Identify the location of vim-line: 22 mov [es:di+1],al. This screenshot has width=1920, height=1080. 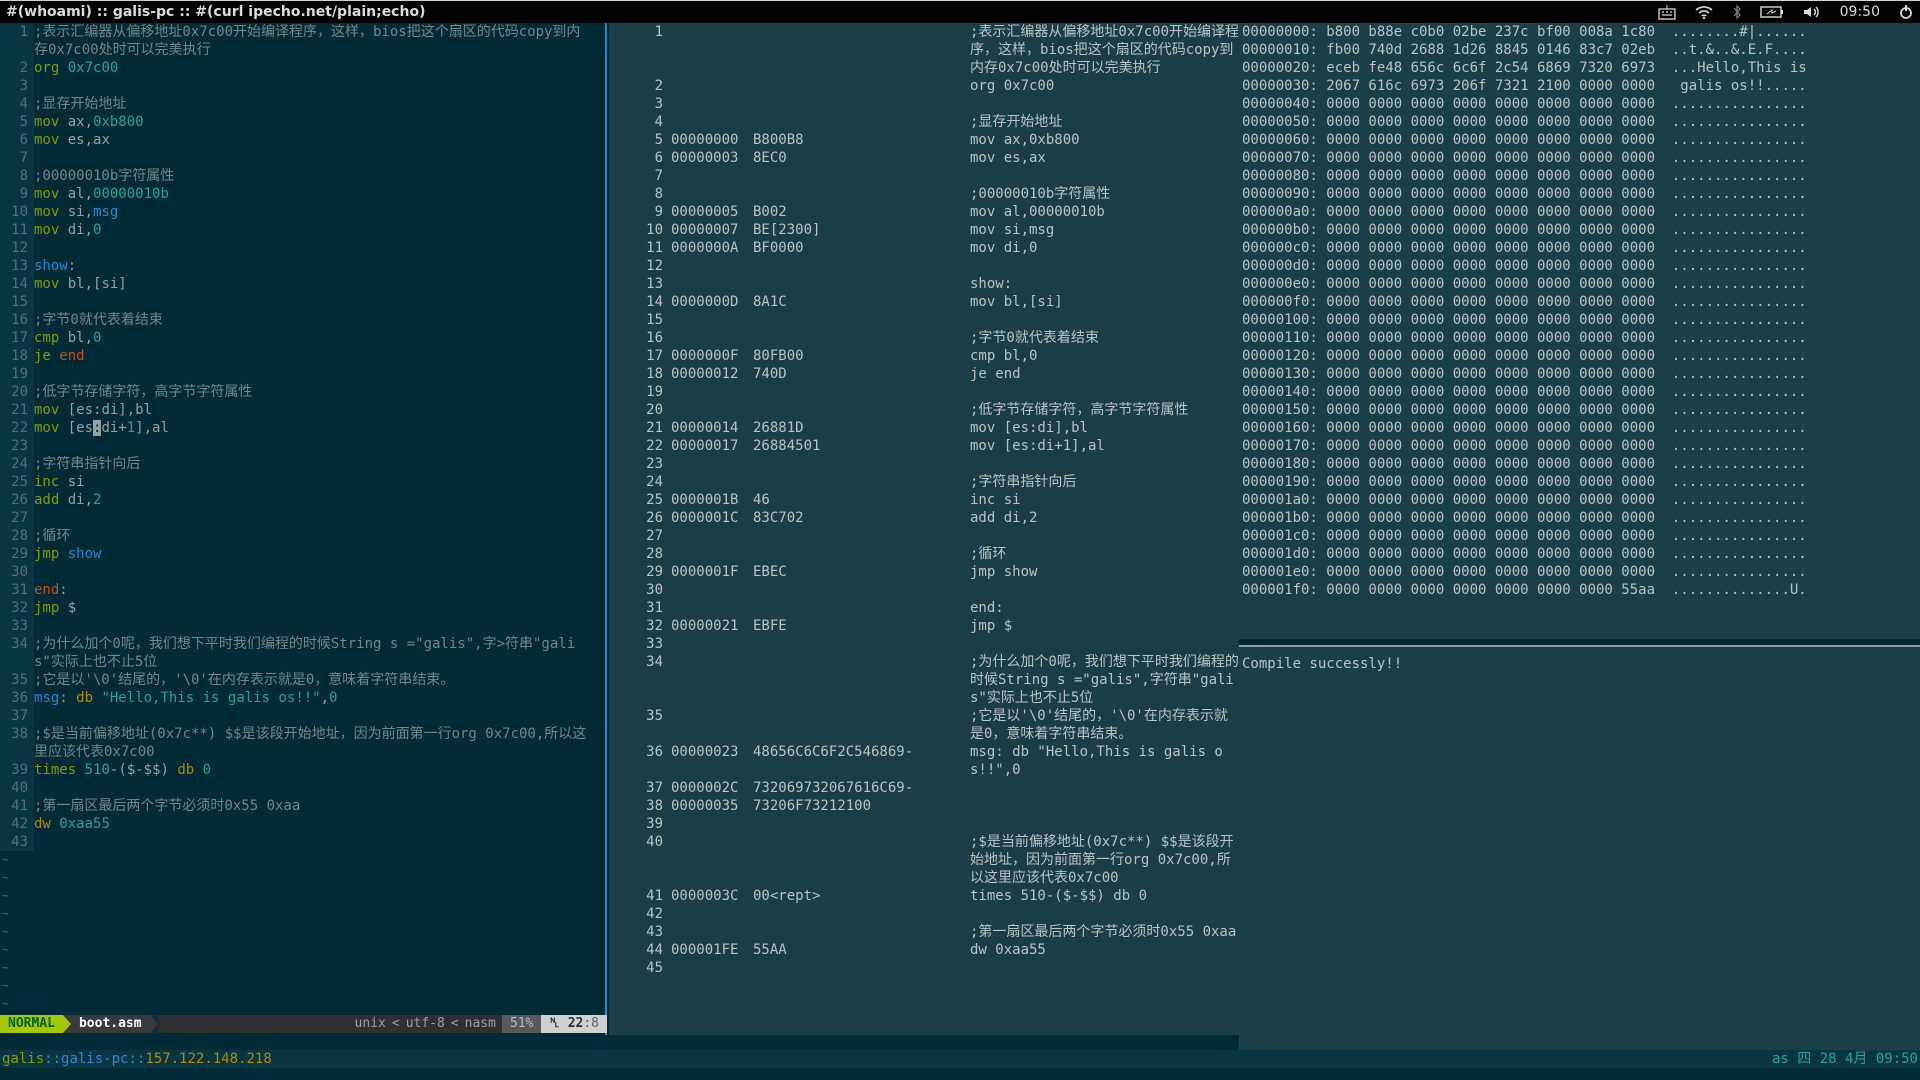
(302, 428).